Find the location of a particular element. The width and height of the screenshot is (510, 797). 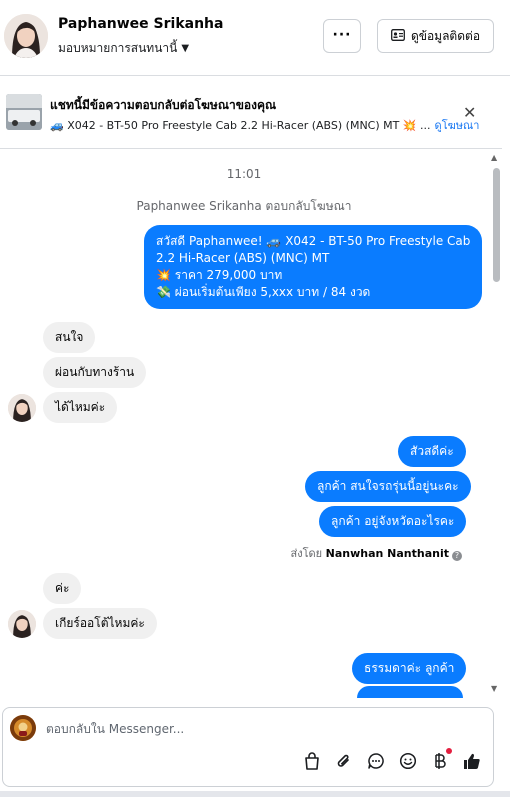

ad-banner-title: แชทนี้มีข้อความตอบกลับต่อโฆษณาของคุณ is located at coordinates (163, 105).